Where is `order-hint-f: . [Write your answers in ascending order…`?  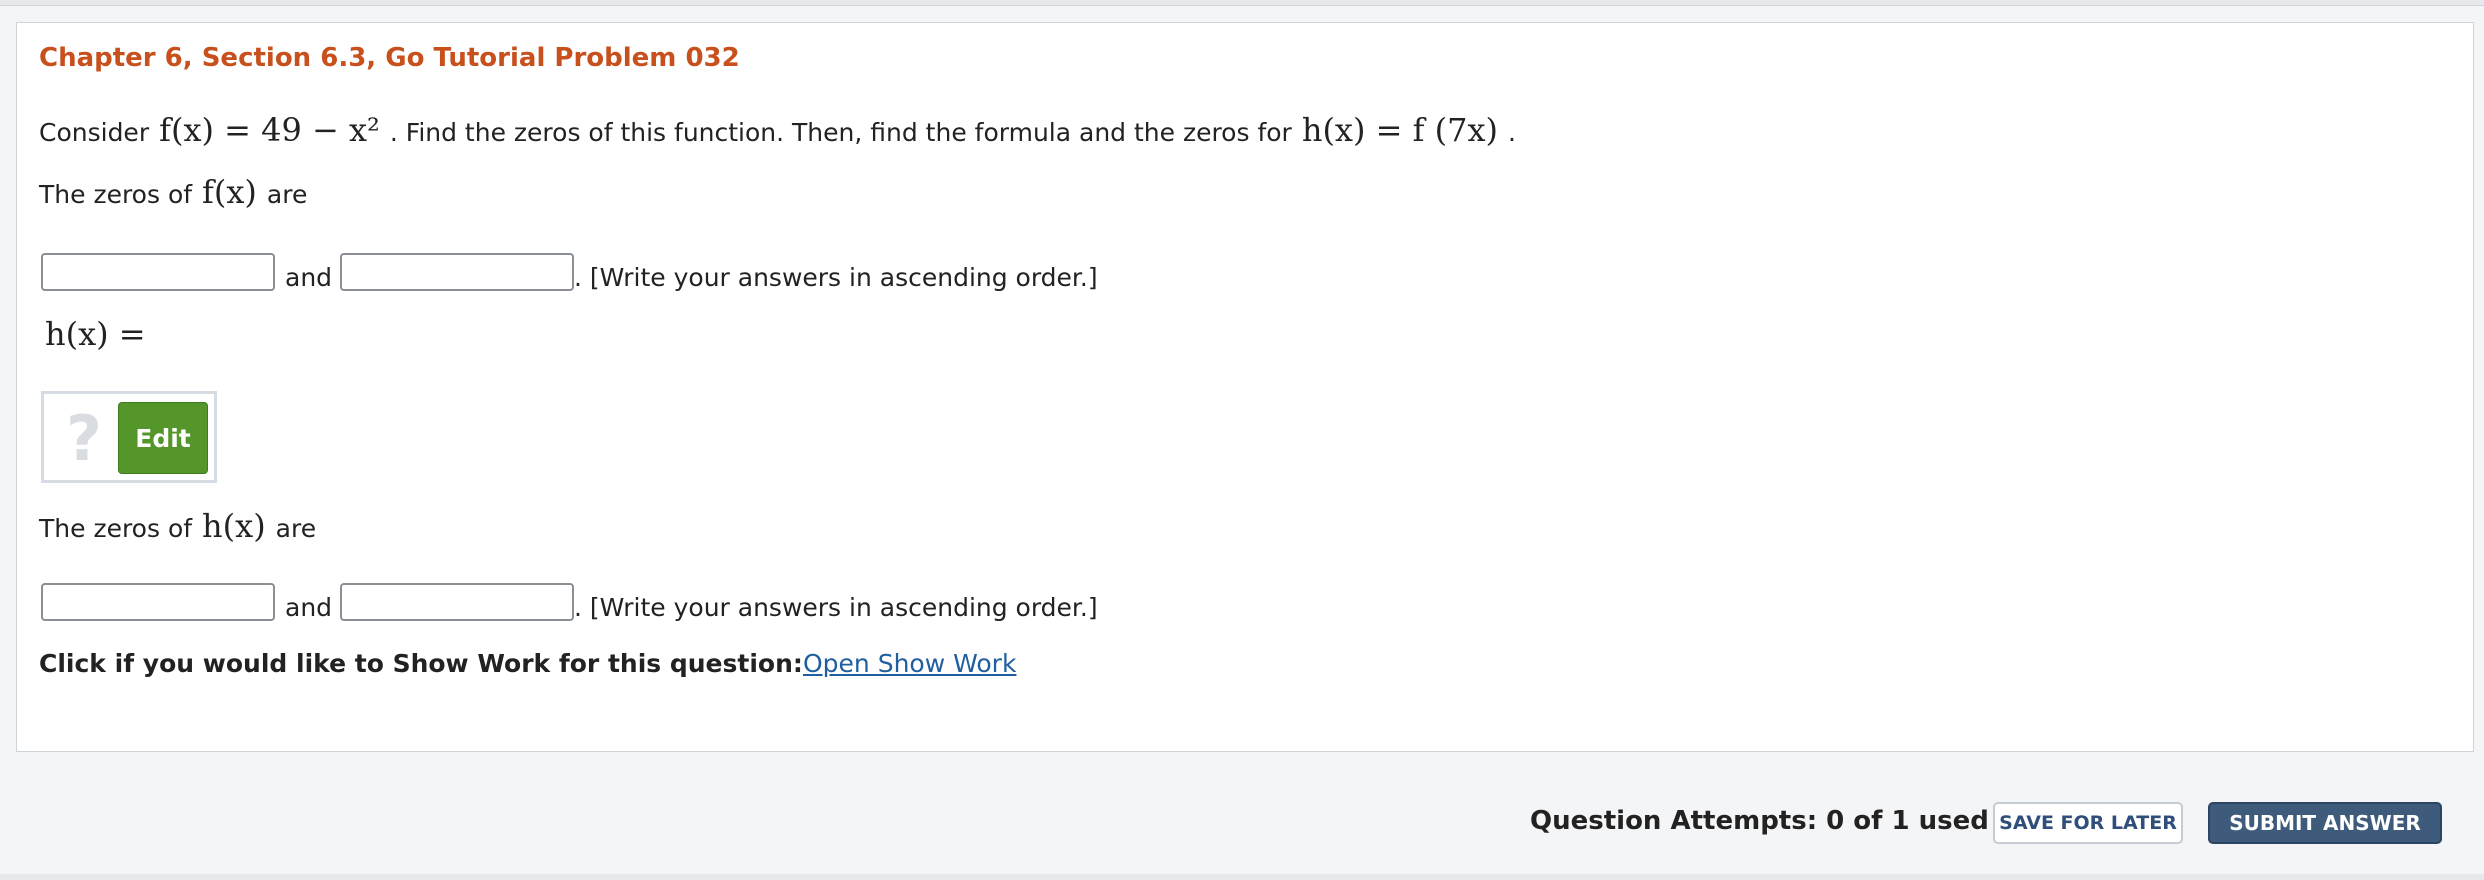 order-hint-f: . [Write your answers in ascending order… is located at coordinates (836, 277).